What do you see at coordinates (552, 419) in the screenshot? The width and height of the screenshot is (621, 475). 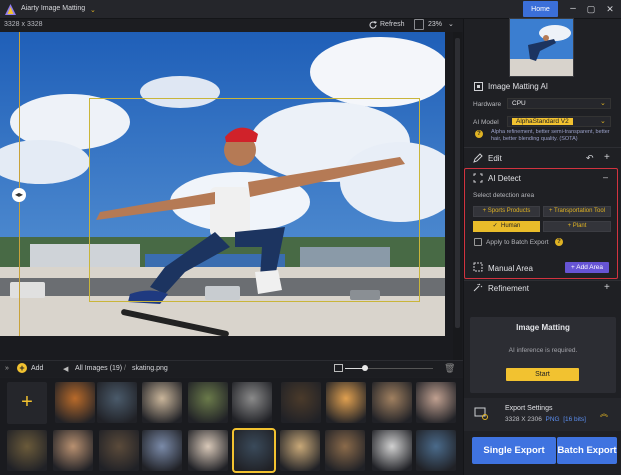 I see `export-format: PNG` at bounding box center [552, 419].